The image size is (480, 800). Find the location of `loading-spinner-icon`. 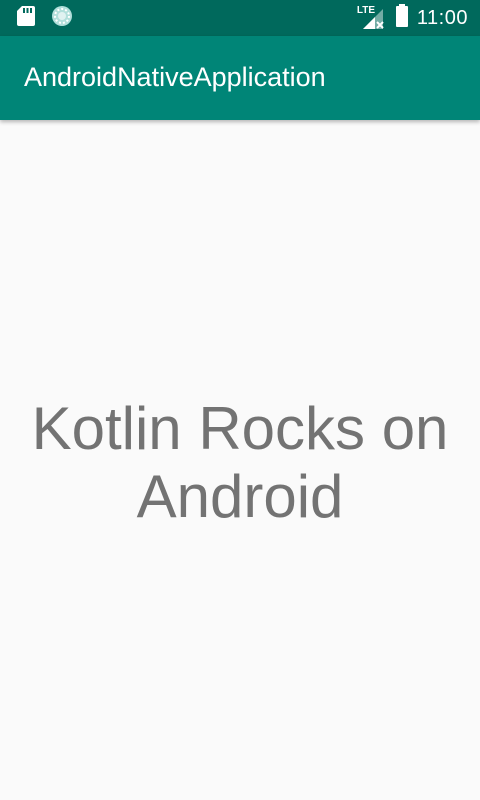

loading-spinner-icon is located at coordinates (62, 18).